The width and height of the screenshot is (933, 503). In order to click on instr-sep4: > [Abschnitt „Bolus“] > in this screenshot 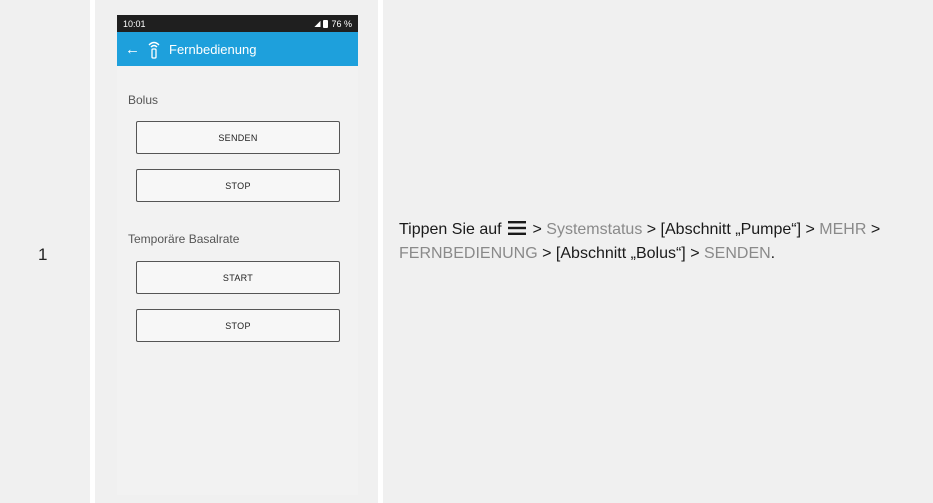, I will do `click(620, 253)`.